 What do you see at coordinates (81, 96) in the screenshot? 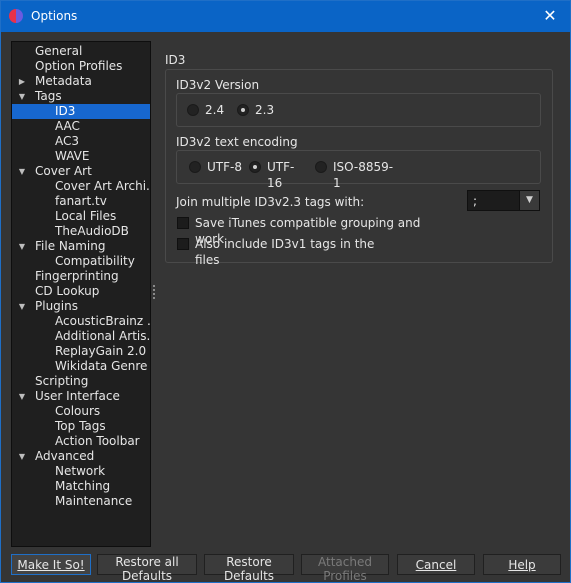
I see `tree-item: ▼ Tags` at bounding box center [81, 96].